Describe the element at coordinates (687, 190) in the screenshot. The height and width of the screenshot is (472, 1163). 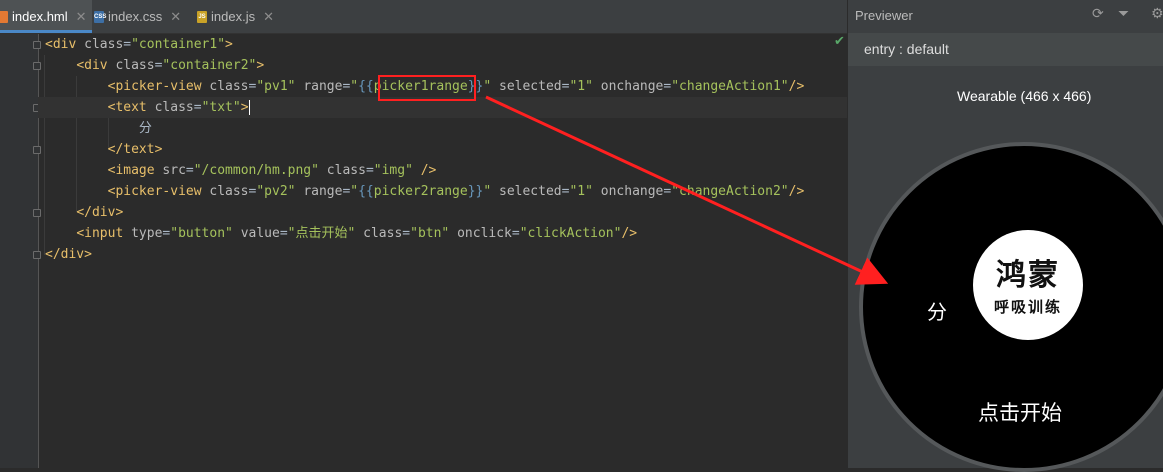
I see `annotation-arrow` at that location.